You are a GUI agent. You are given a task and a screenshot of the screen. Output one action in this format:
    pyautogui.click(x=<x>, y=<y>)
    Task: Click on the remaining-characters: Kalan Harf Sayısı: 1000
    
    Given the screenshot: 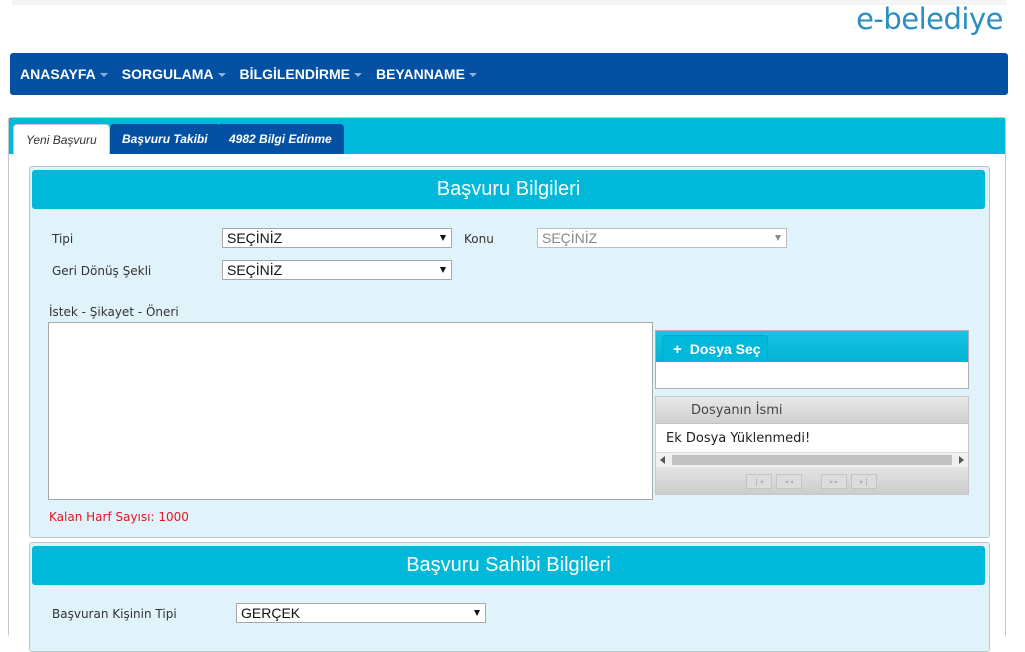 What is the action you would take?
    pyautogui.click(x=119, y=517)
    